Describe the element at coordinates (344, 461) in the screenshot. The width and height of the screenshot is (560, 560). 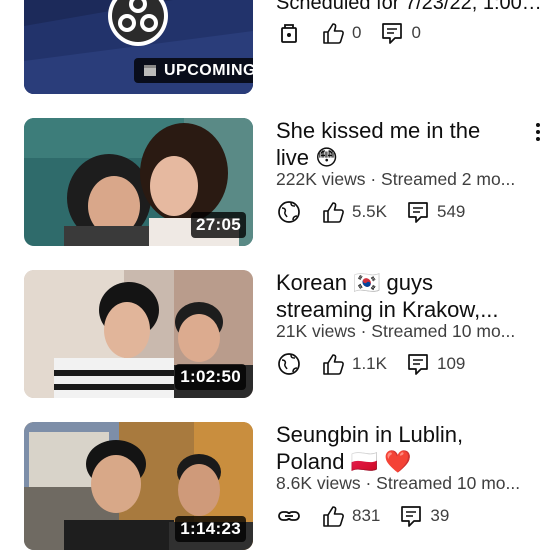
I see `video-title-line: Poland 🇵🇱 ❤️` at that location.